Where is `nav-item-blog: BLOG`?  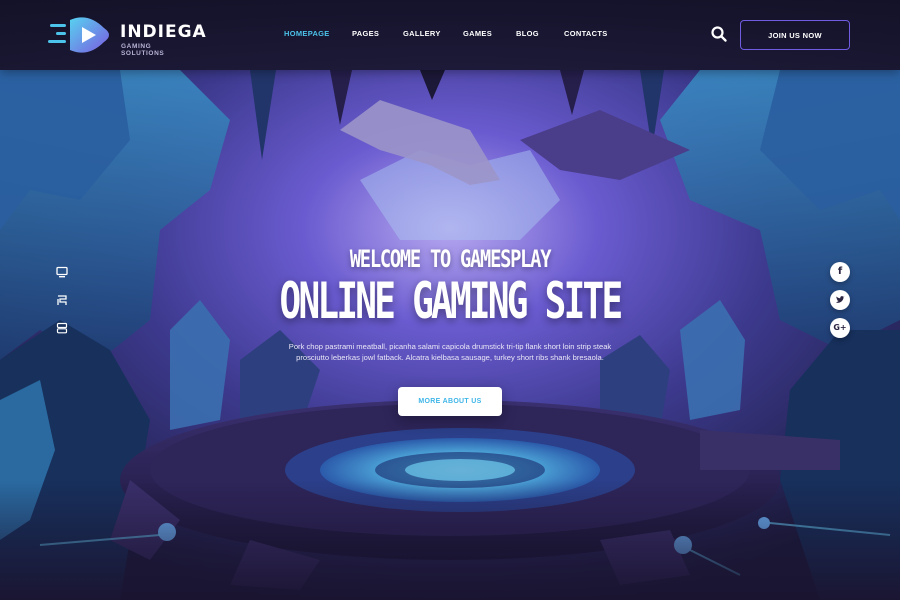 nav-item-blog: BLOG is located at coordinates (527, 33).